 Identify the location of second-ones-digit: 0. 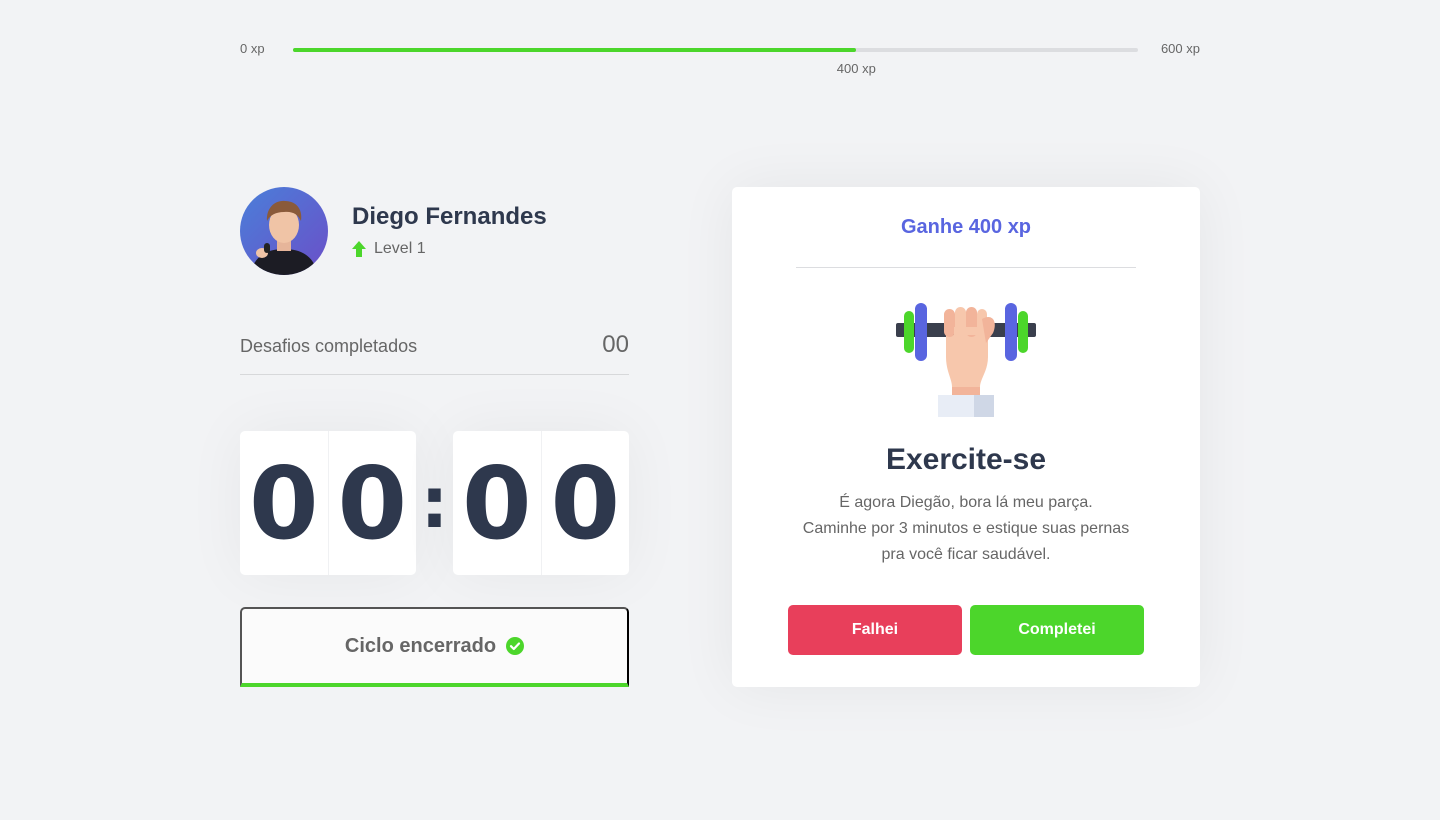
(585, 503).